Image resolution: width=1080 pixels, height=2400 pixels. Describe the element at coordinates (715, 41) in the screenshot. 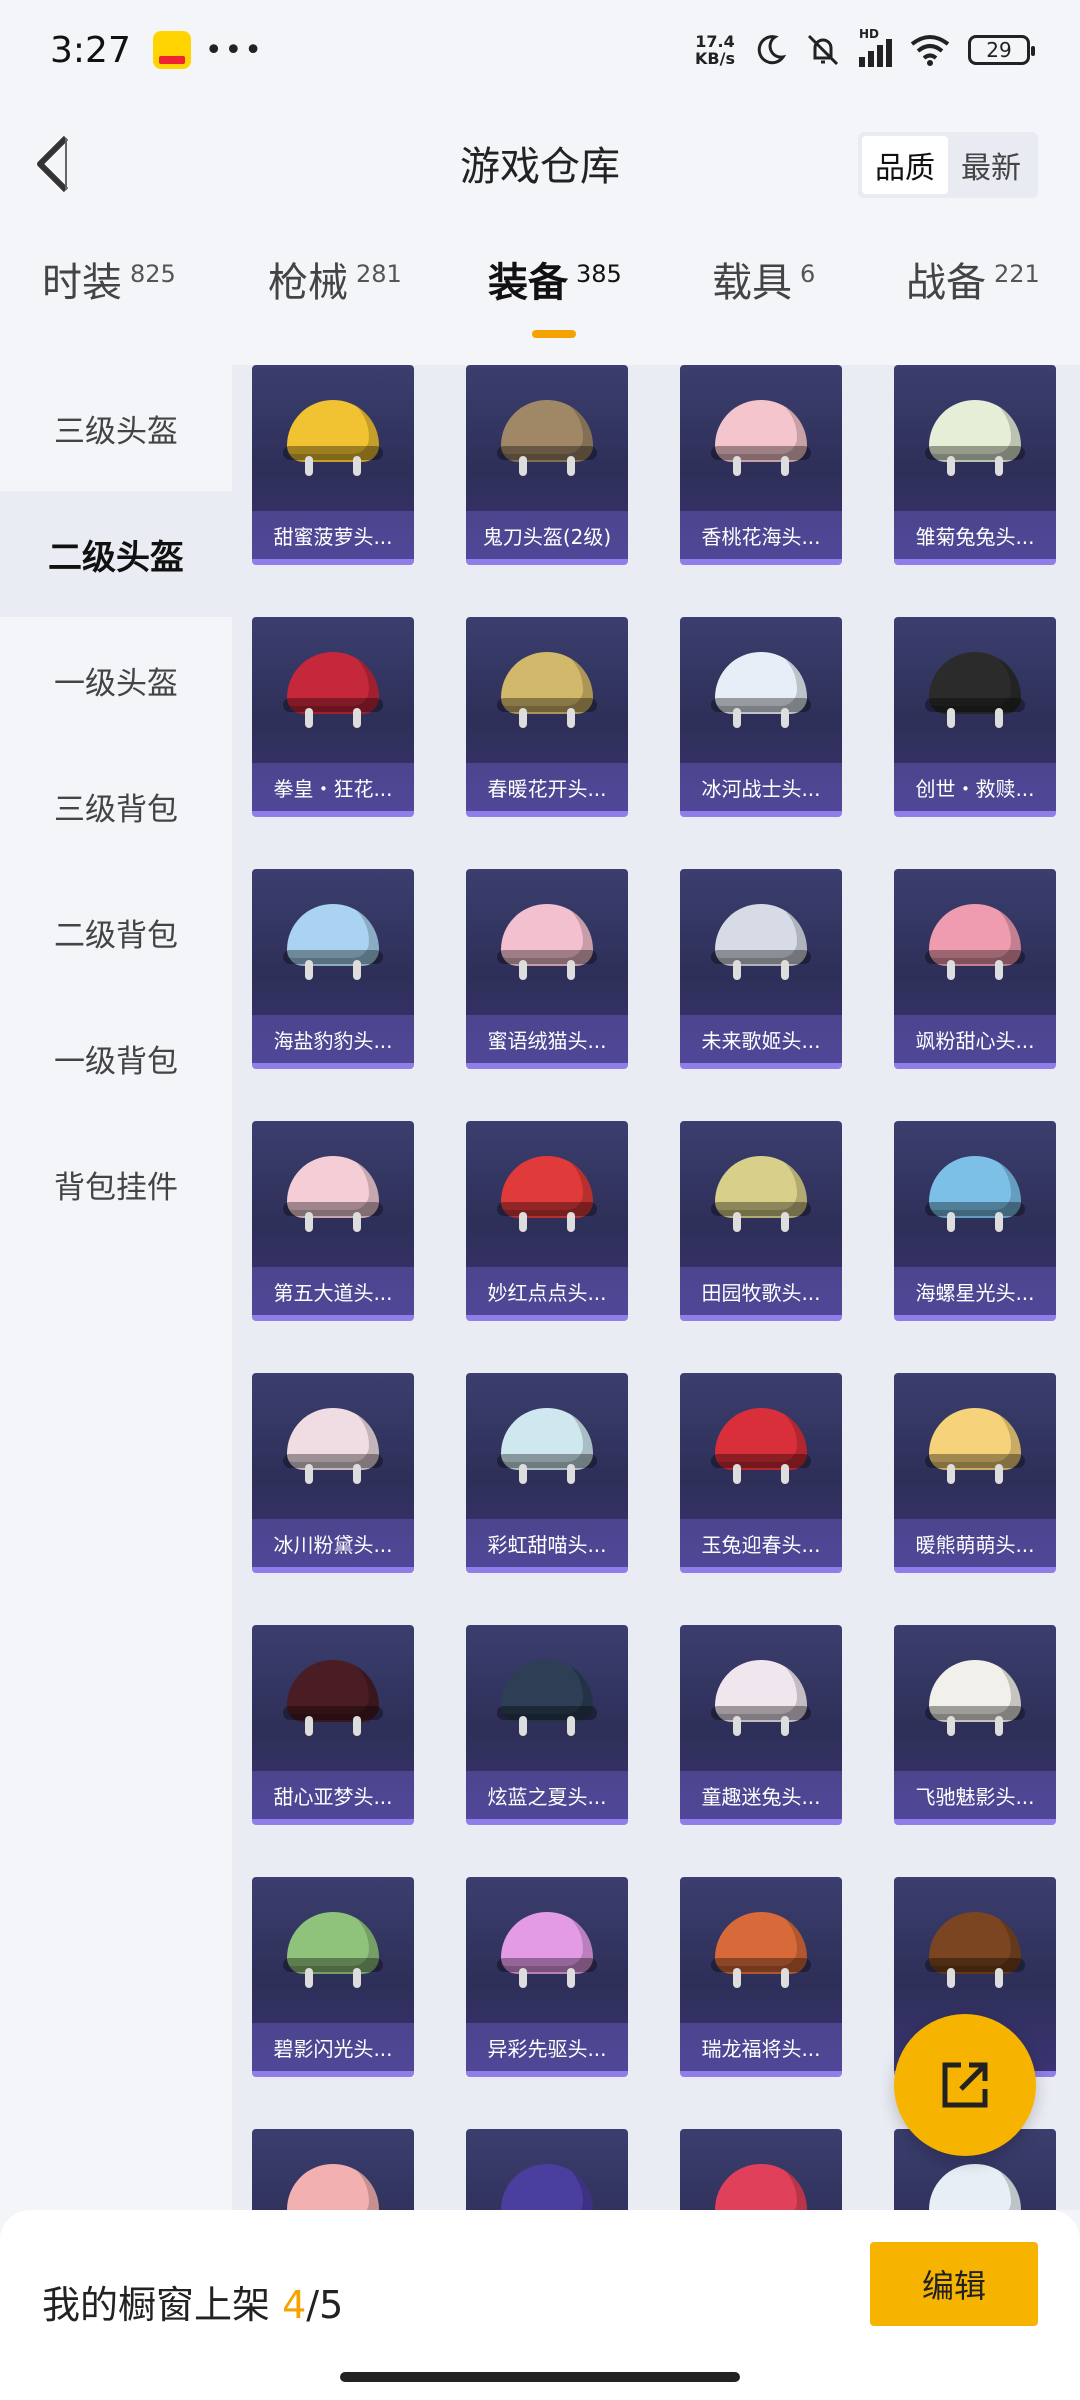

I see `net-speed-value: 17.4` at that location.